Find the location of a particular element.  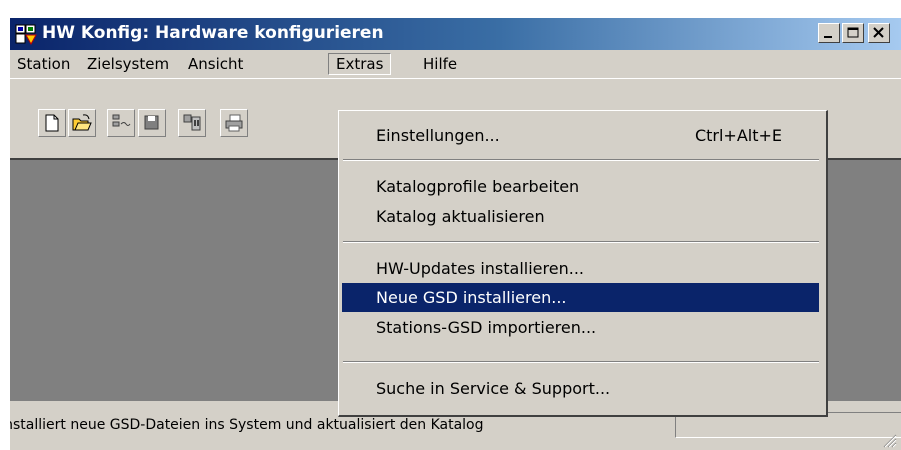

menu-zielsystem: Zielsystem is located at coordinates (128, 64).